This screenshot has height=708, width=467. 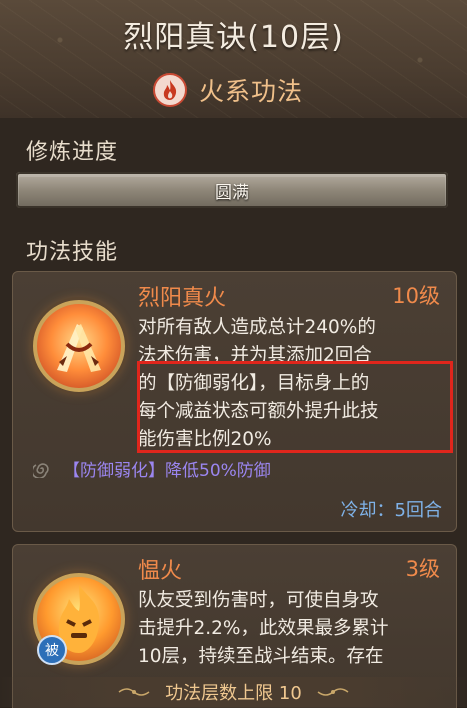 I want to click on progress-label: 圆满, so click(x=232, y=192).